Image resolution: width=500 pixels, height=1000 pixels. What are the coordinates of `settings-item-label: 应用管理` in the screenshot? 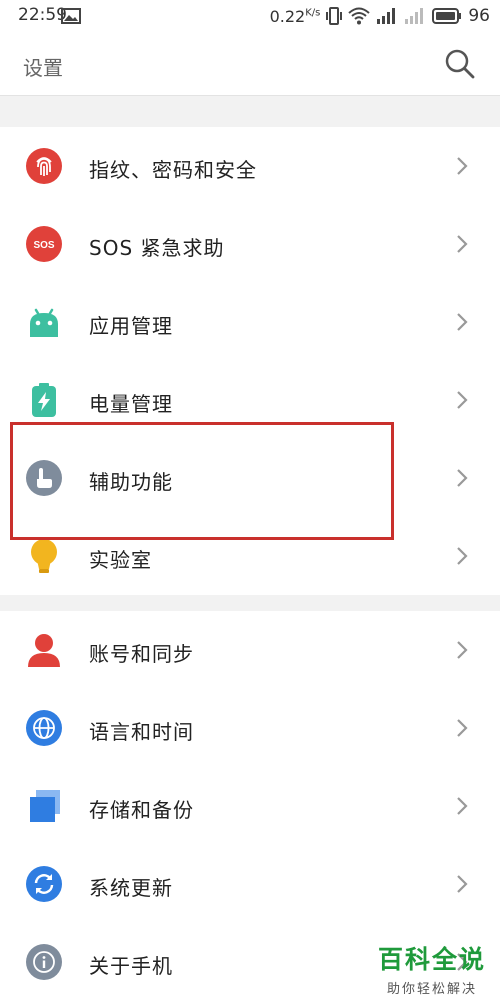 It's located at (131, 326).